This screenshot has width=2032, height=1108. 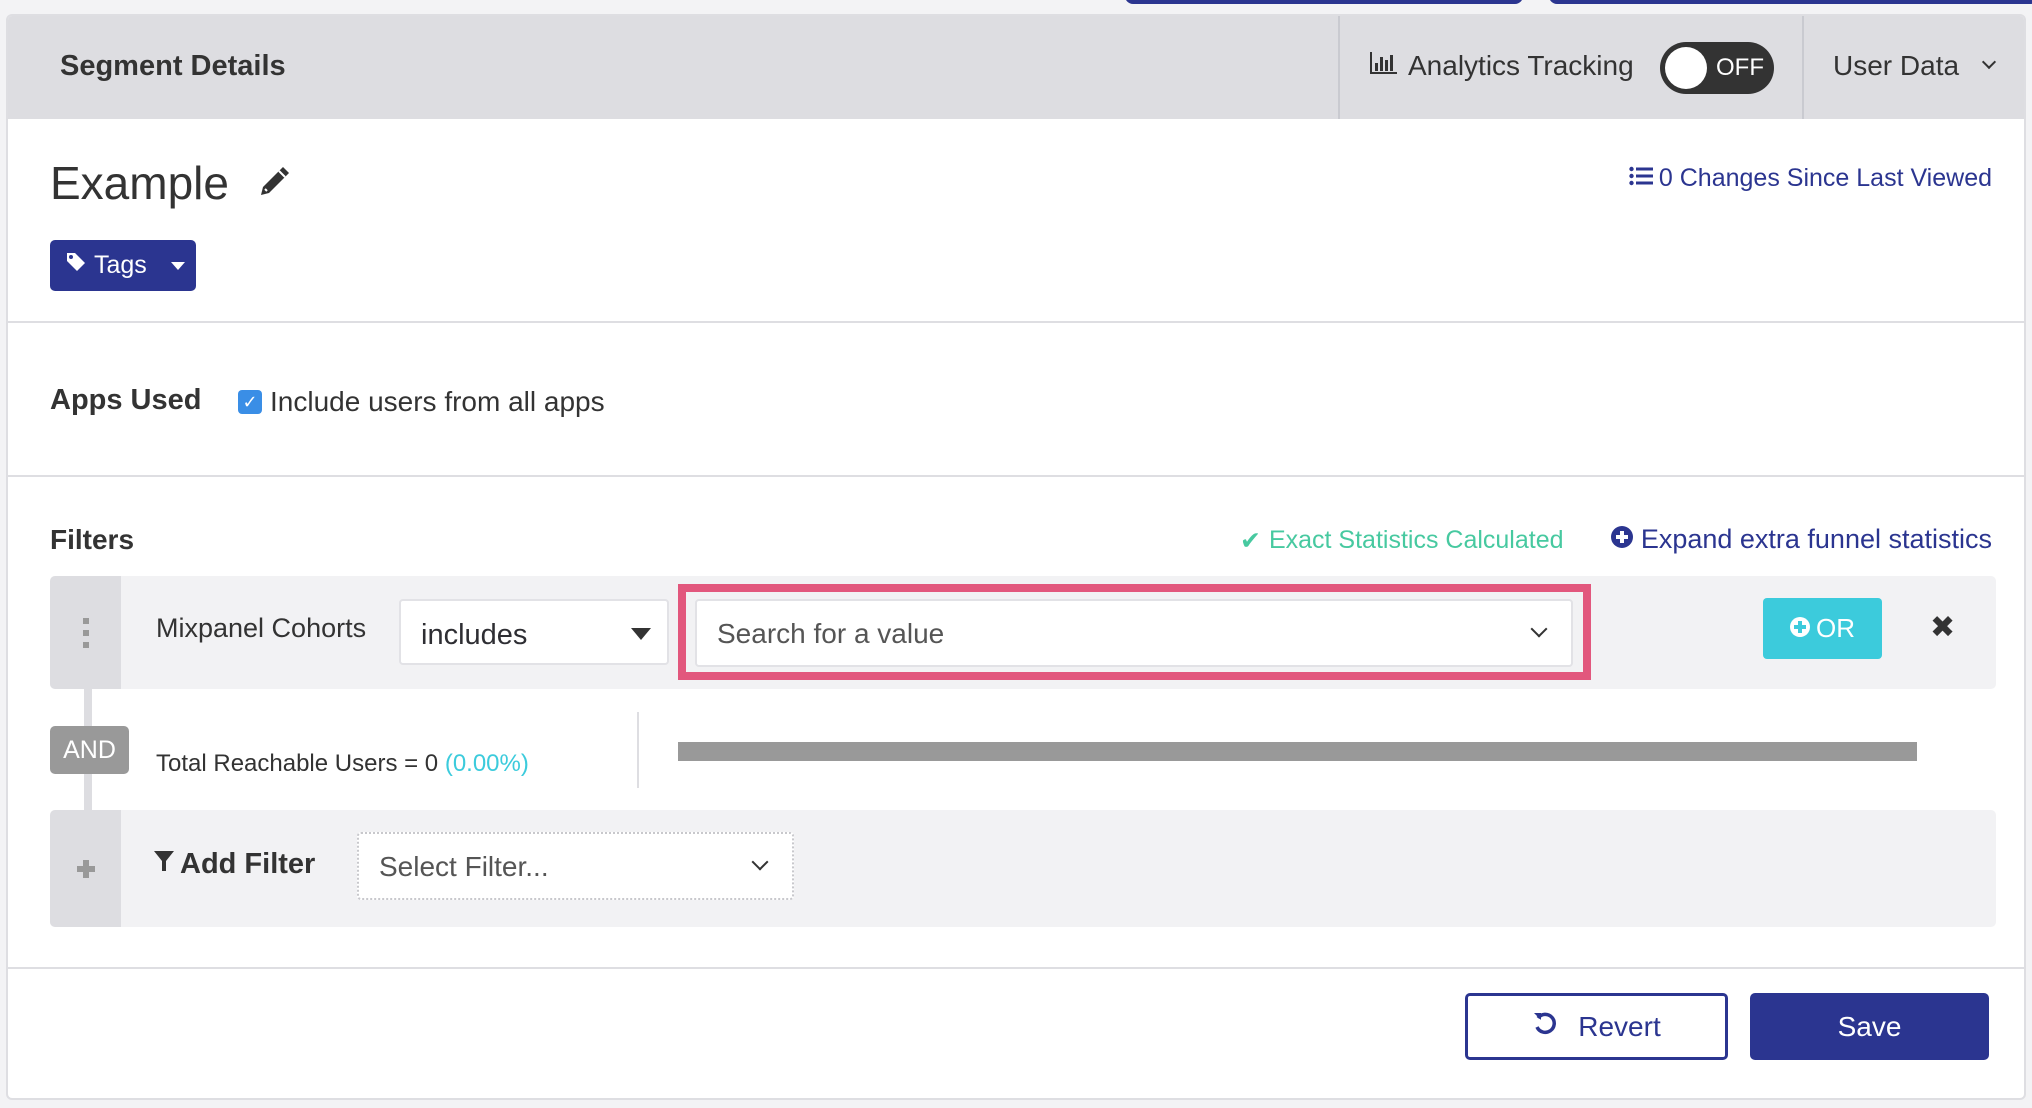 What do you see at coordinates (534, 632) in the screenshot?
I see `operator-select: includes` at bounding box center [534, 632].